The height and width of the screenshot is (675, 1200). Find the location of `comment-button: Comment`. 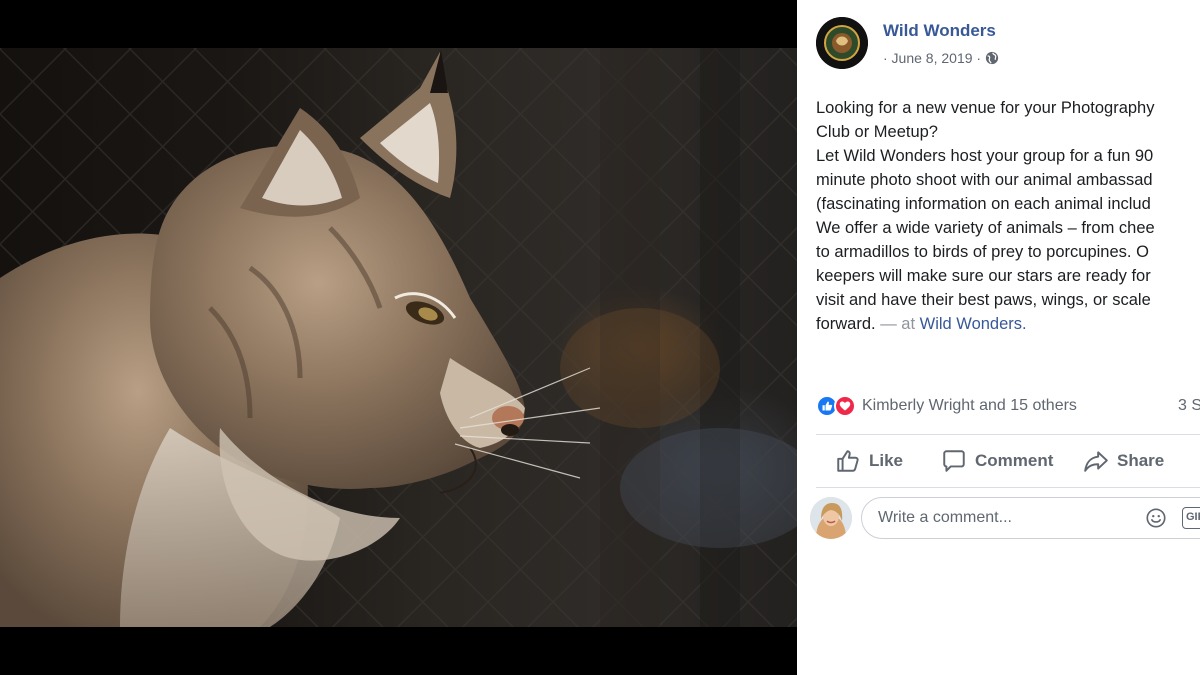

comment-button: Comment is located at coordinates (997, 461).